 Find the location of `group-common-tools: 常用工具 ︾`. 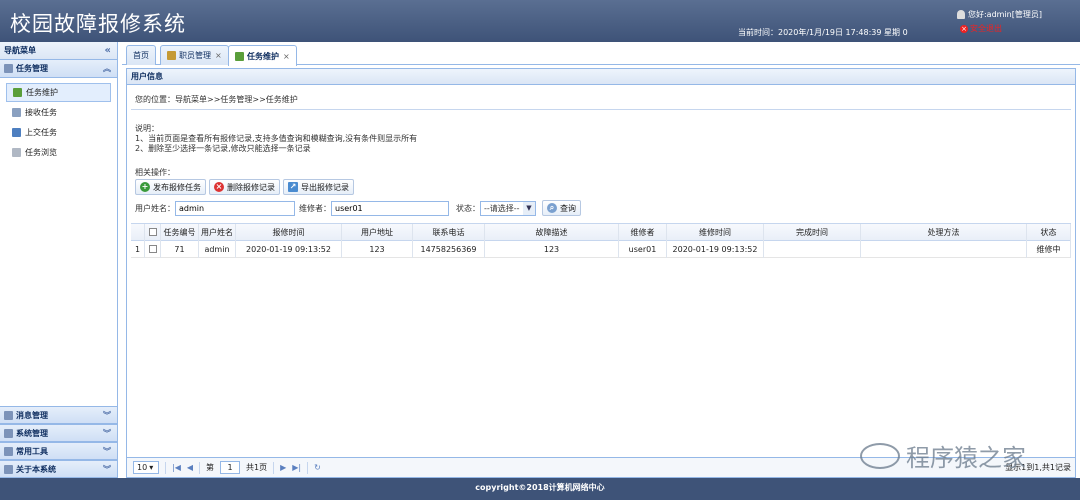

group-common-tools: 常用工具 ︾ is located at coordinates (58, 451).